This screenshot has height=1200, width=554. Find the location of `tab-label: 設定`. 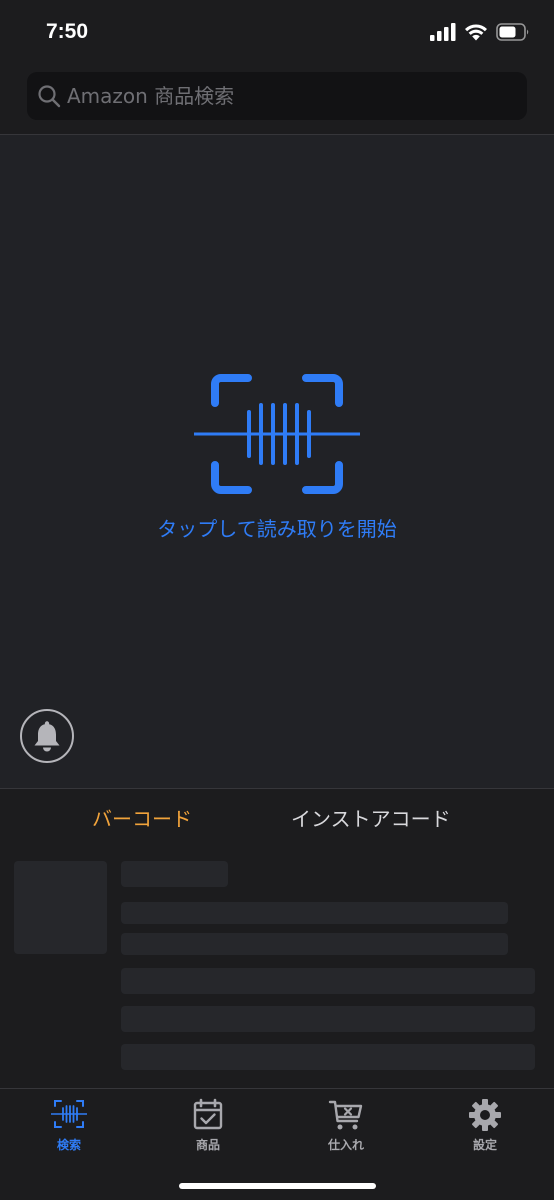

tab-label: 設定 is located at coordinates (484, 1145).